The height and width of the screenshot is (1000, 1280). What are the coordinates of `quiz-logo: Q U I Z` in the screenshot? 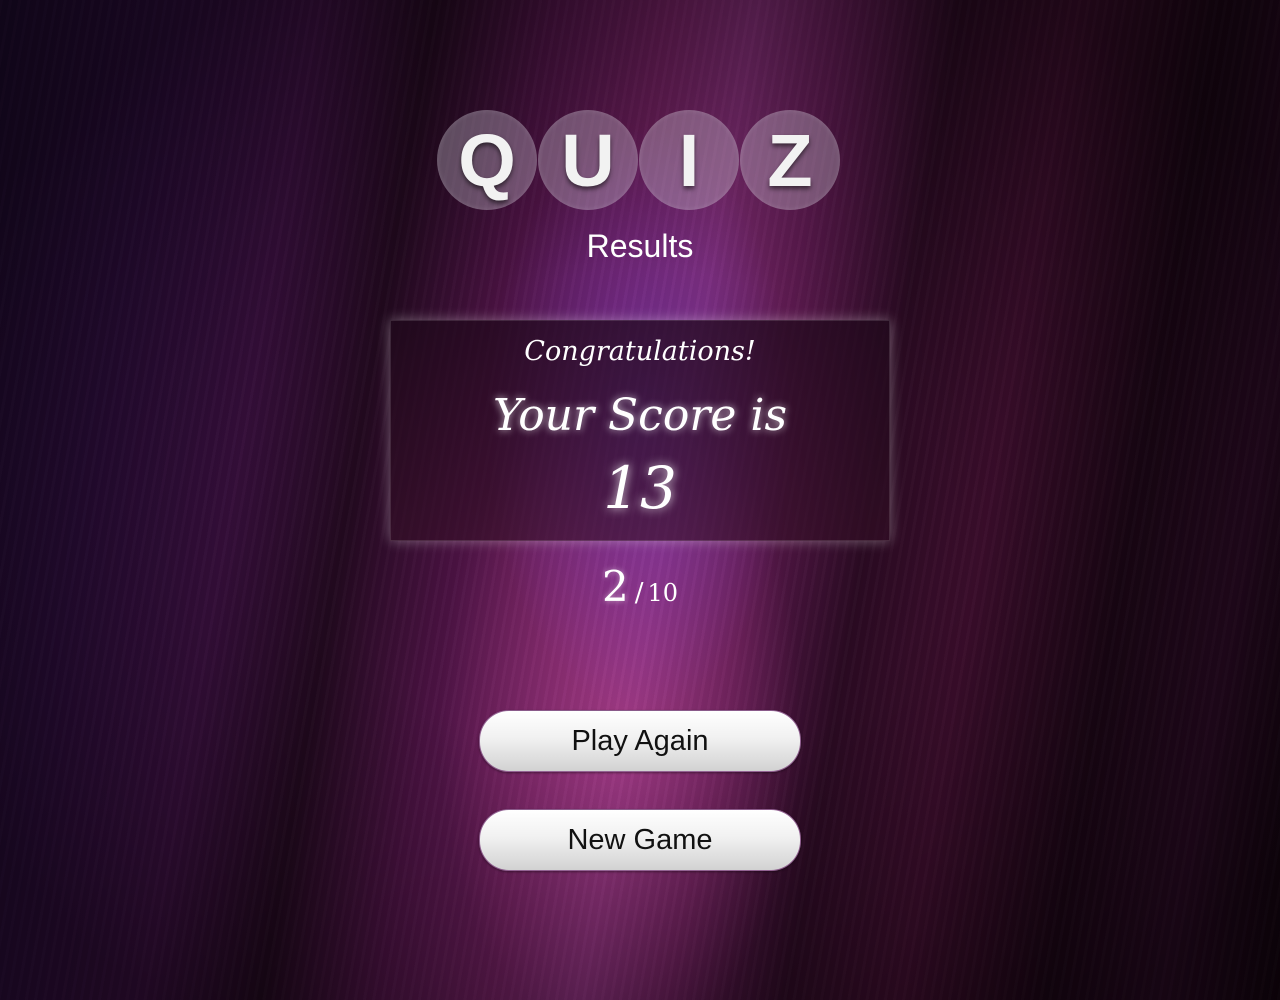 It's located at (640, 160).